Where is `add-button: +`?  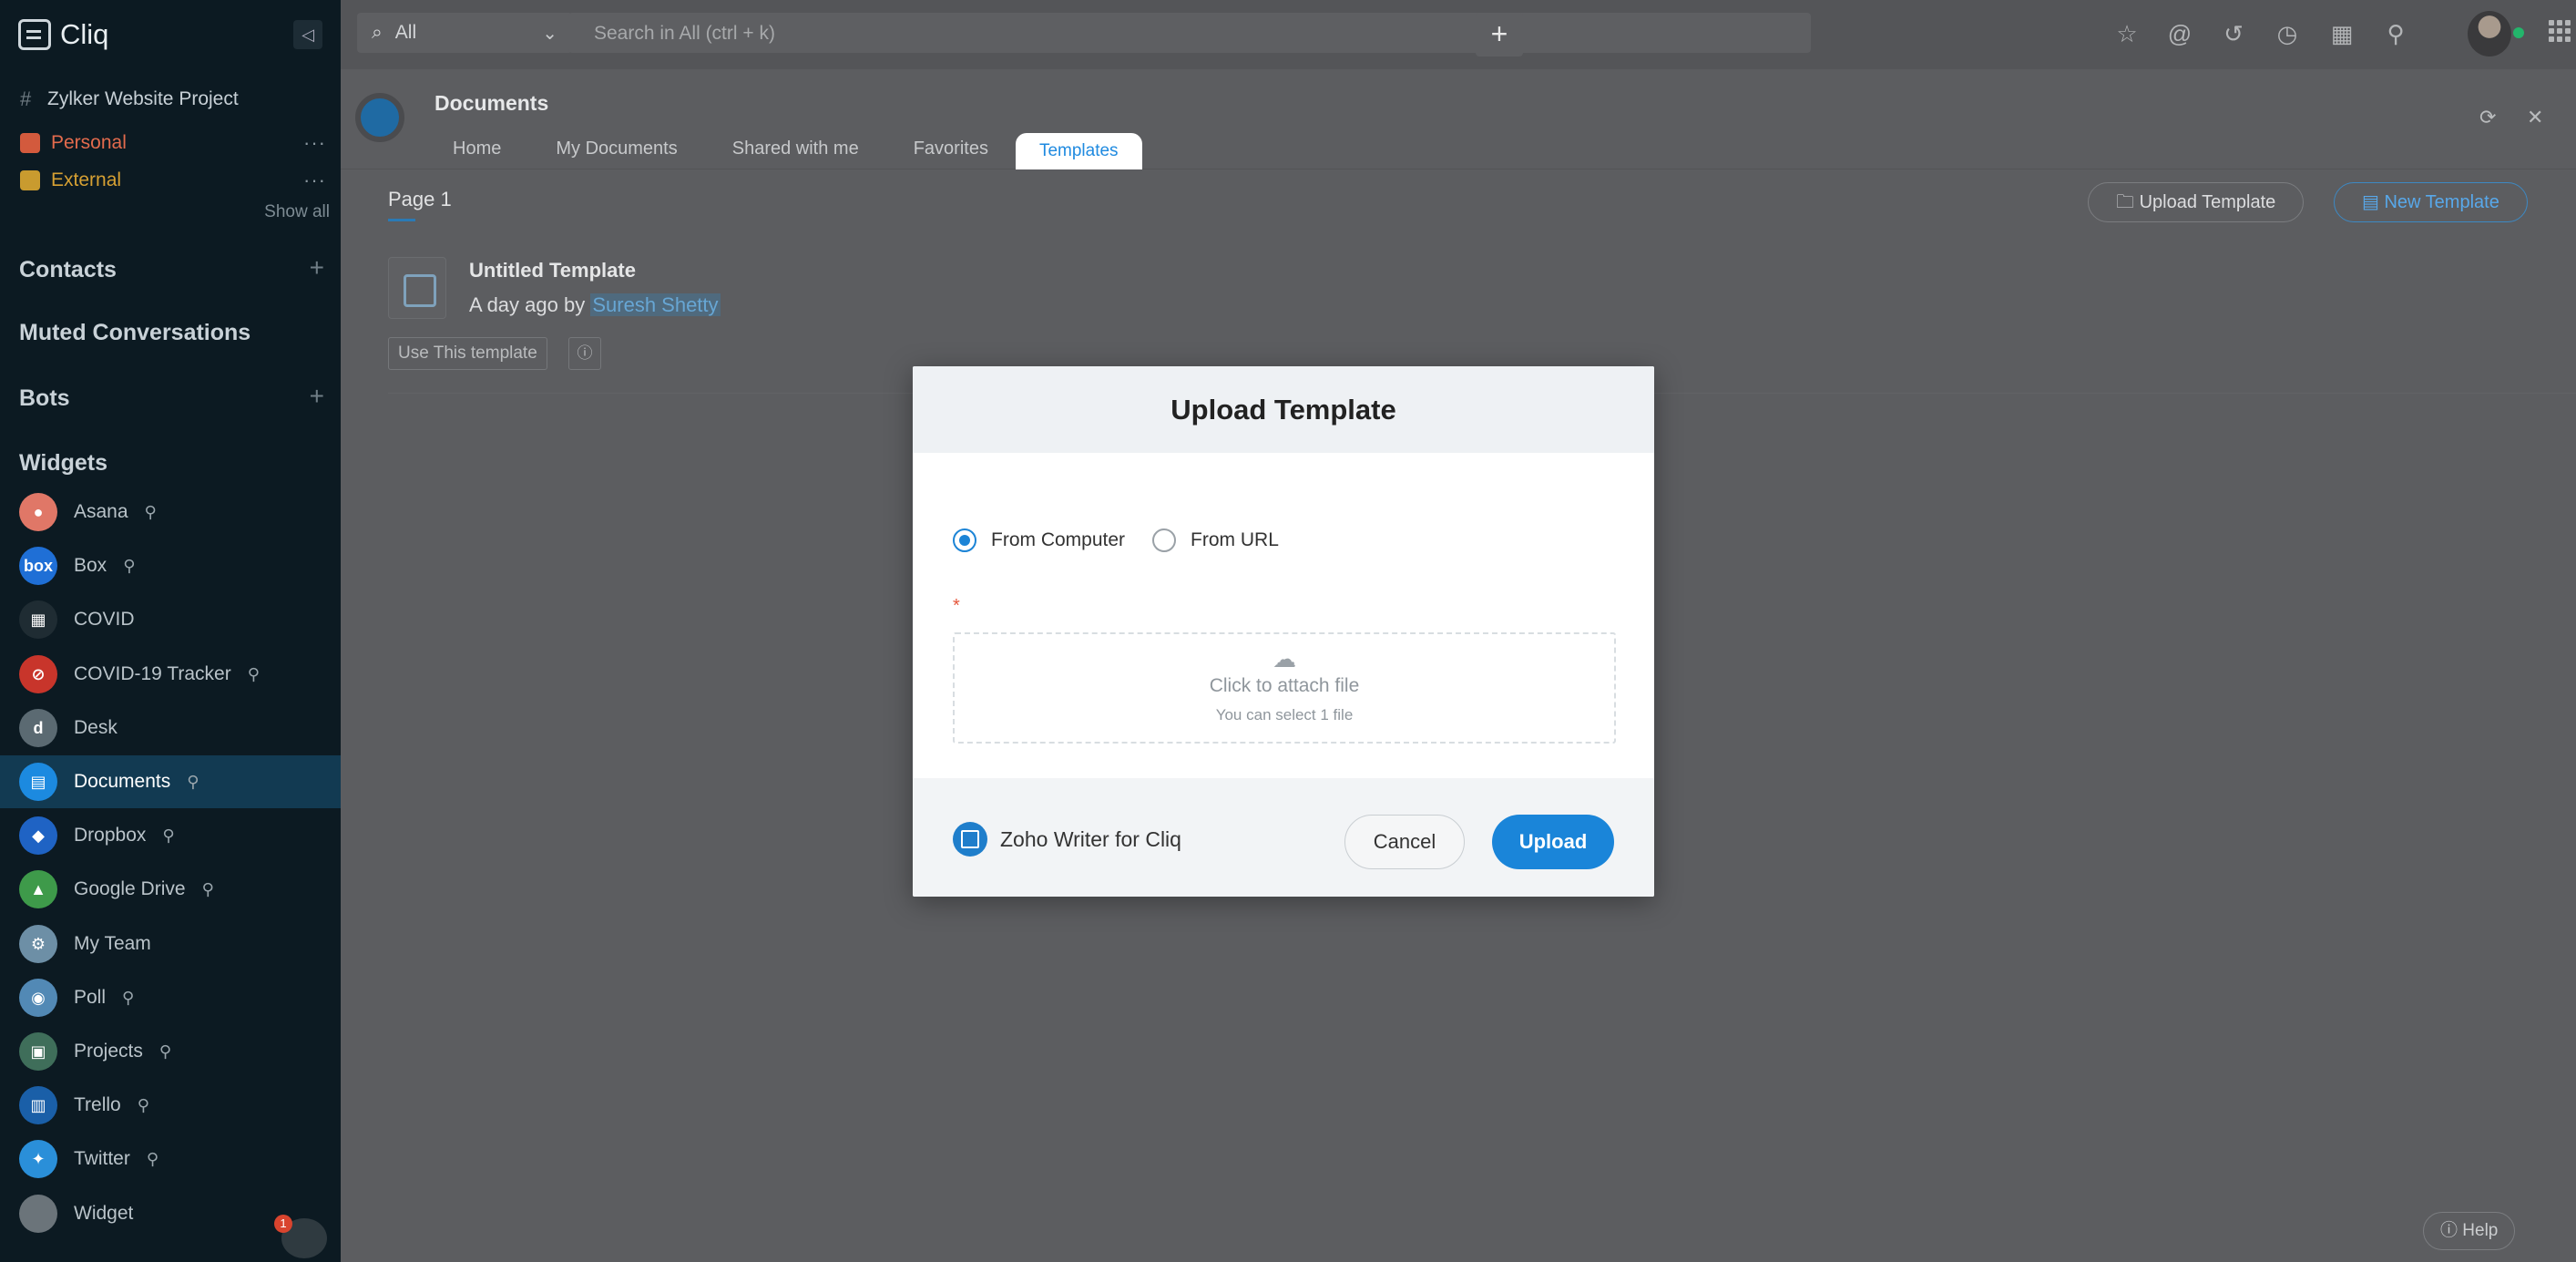 add-button: + is located at coordinates (1499, 34).